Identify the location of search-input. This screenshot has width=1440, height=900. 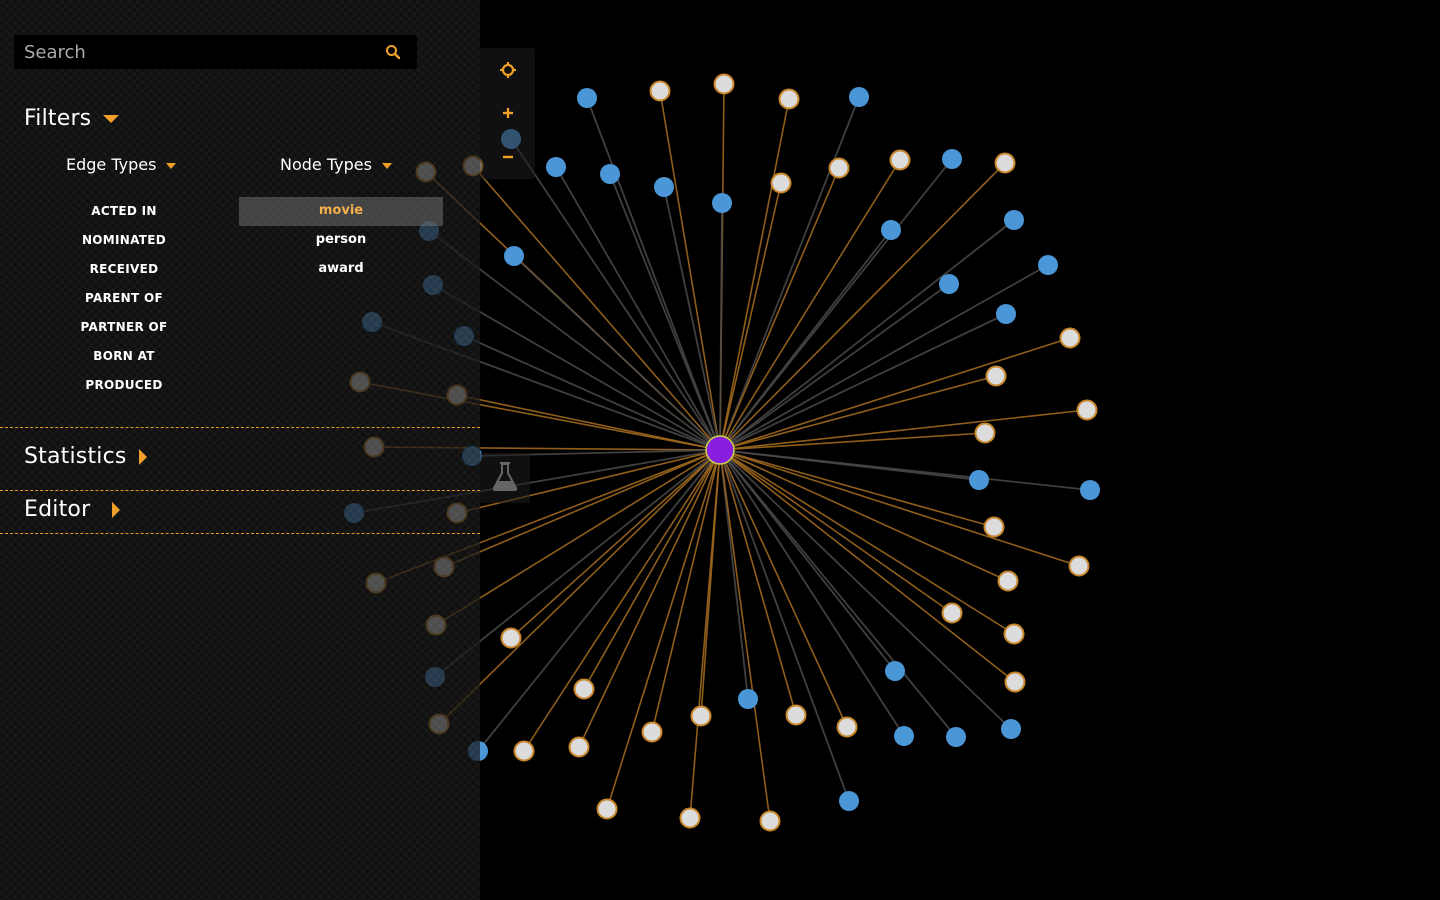
(194, 52).